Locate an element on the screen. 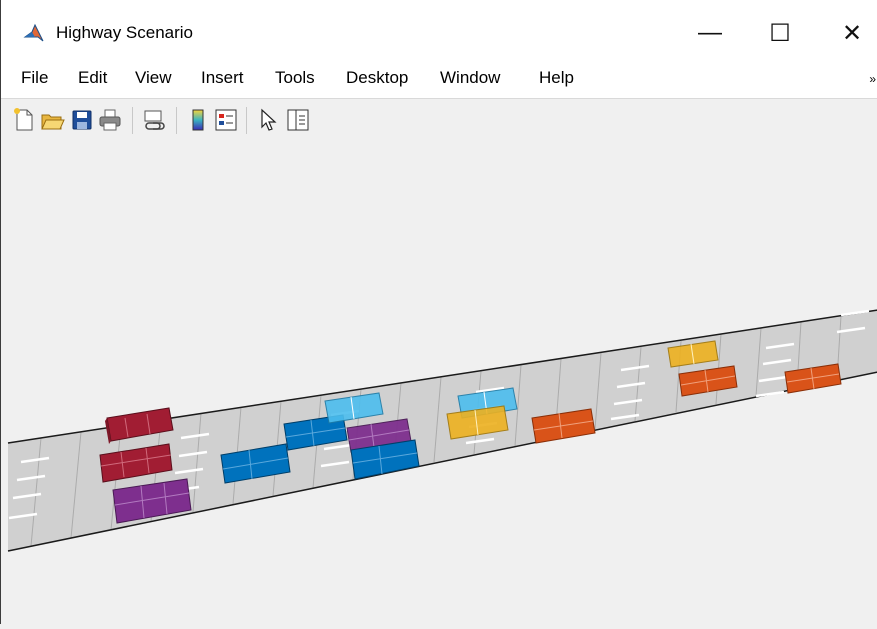 The width and height of the screenshot is (877, 629). close-icon: ✕ is located at coordinates (852, 33).